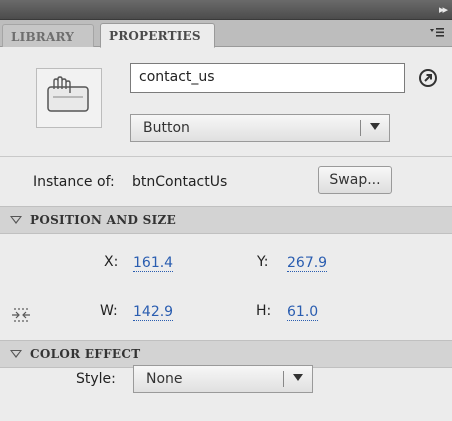  Describe the element at coordinates (103, 220) in the screenshot. I see `section-title: POSITION AND SIZE` at that location.